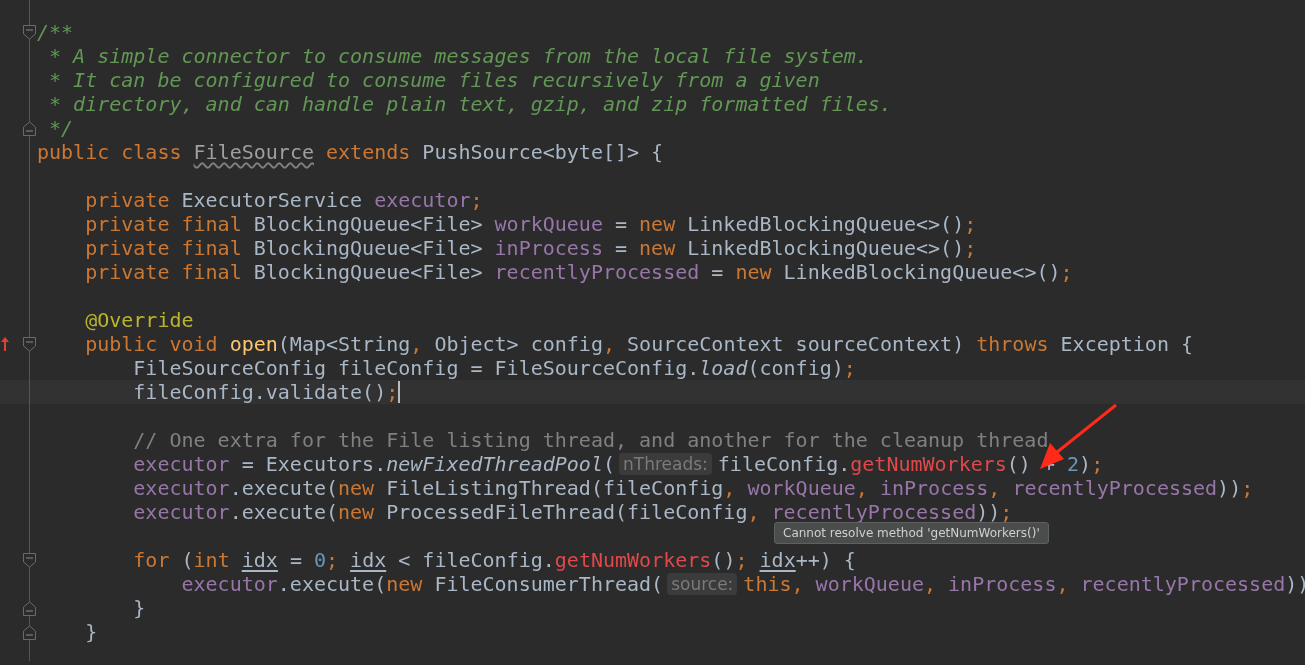 The width and height of the screenshot is (1305, 665). What do you see at coordinates (319, 560) in the screenshot?
I see `code-text: 0` at bounding box center [319, 560].